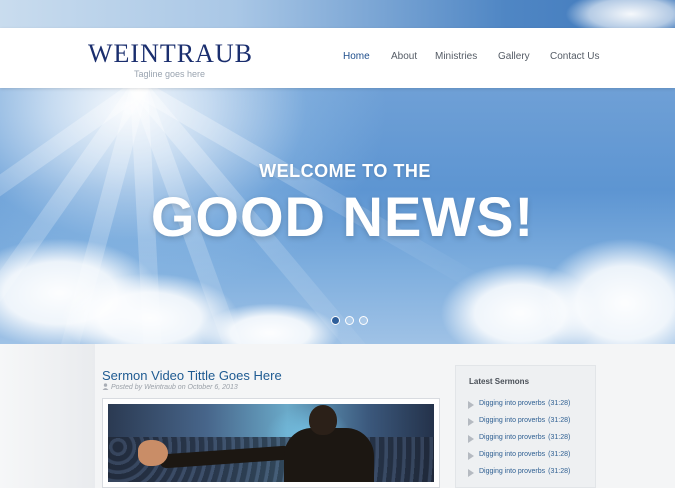 Image resolution: width=675 pixels, height=488 pixels. I want to click on nav-ministries: Ministries, so click(456, 56).